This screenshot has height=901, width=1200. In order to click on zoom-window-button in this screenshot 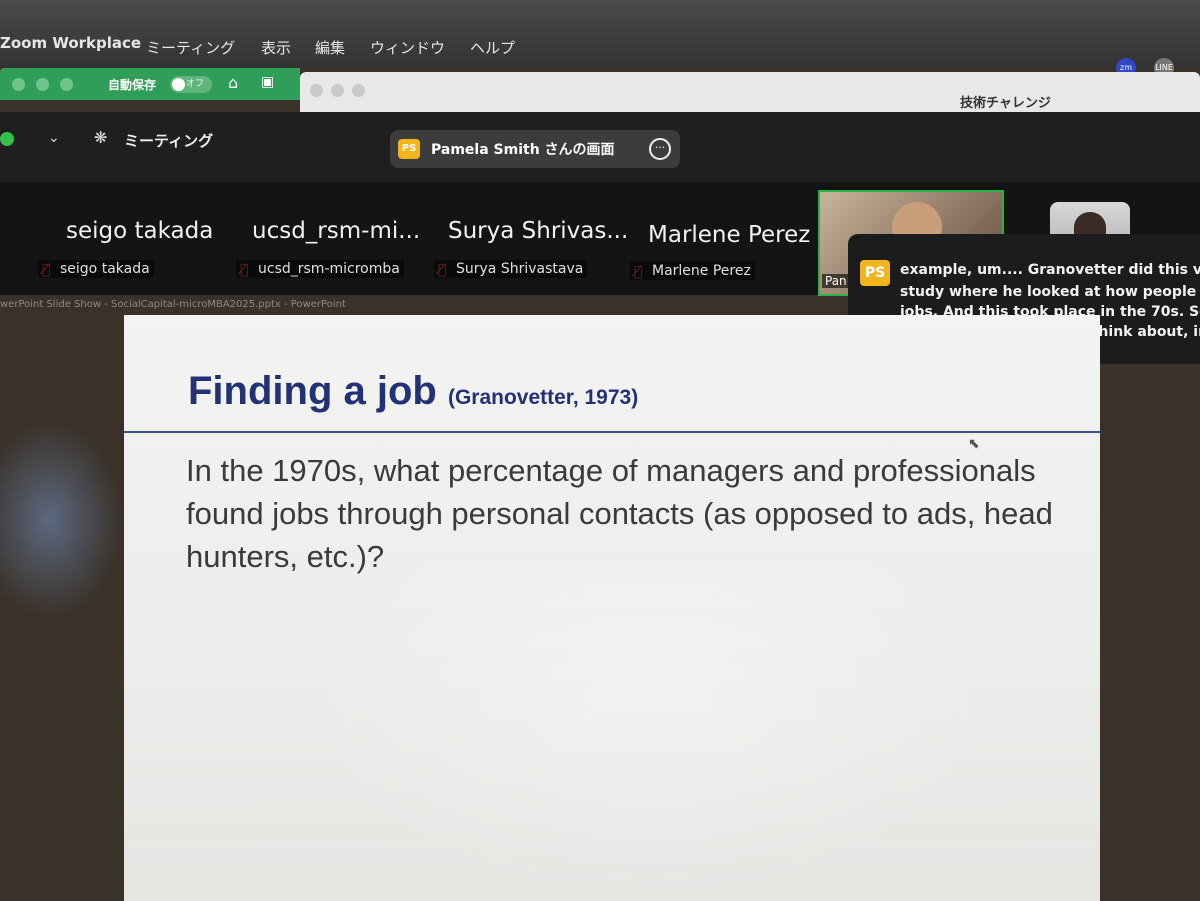, I will do `click(66, 84)`.